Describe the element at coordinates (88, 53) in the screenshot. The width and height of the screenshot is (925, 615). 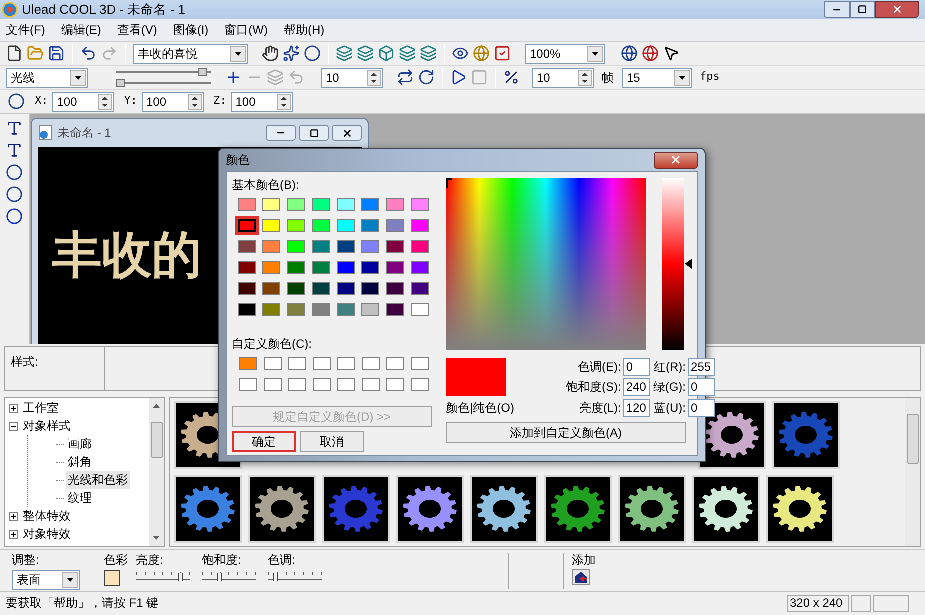
I see `undo-icon` at that location.